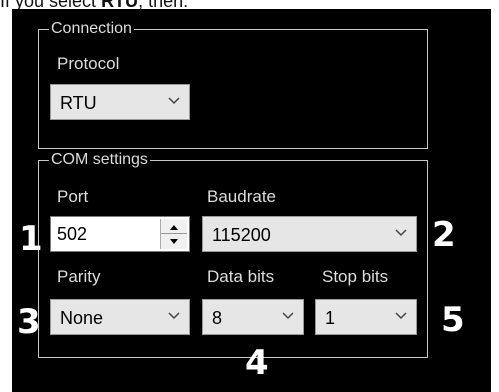 This screenshot has width=499, height=392. I want to click on port-label: Port, so click(73, 196).